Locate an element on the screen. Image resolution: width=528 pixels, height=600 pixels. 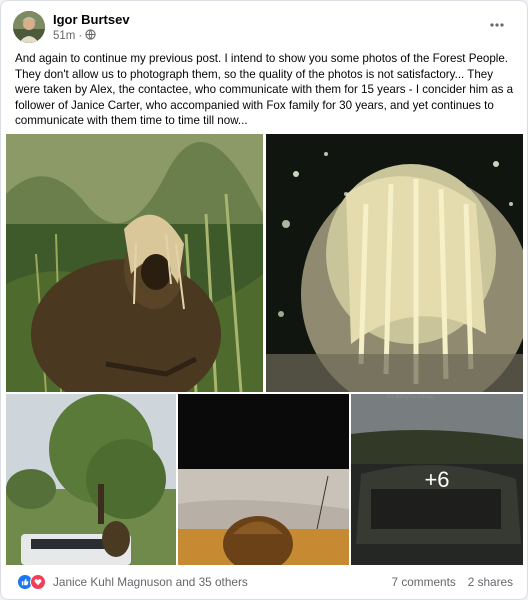
post-header: Igor Burtsev 51m · is located at coordinates (264, 28).